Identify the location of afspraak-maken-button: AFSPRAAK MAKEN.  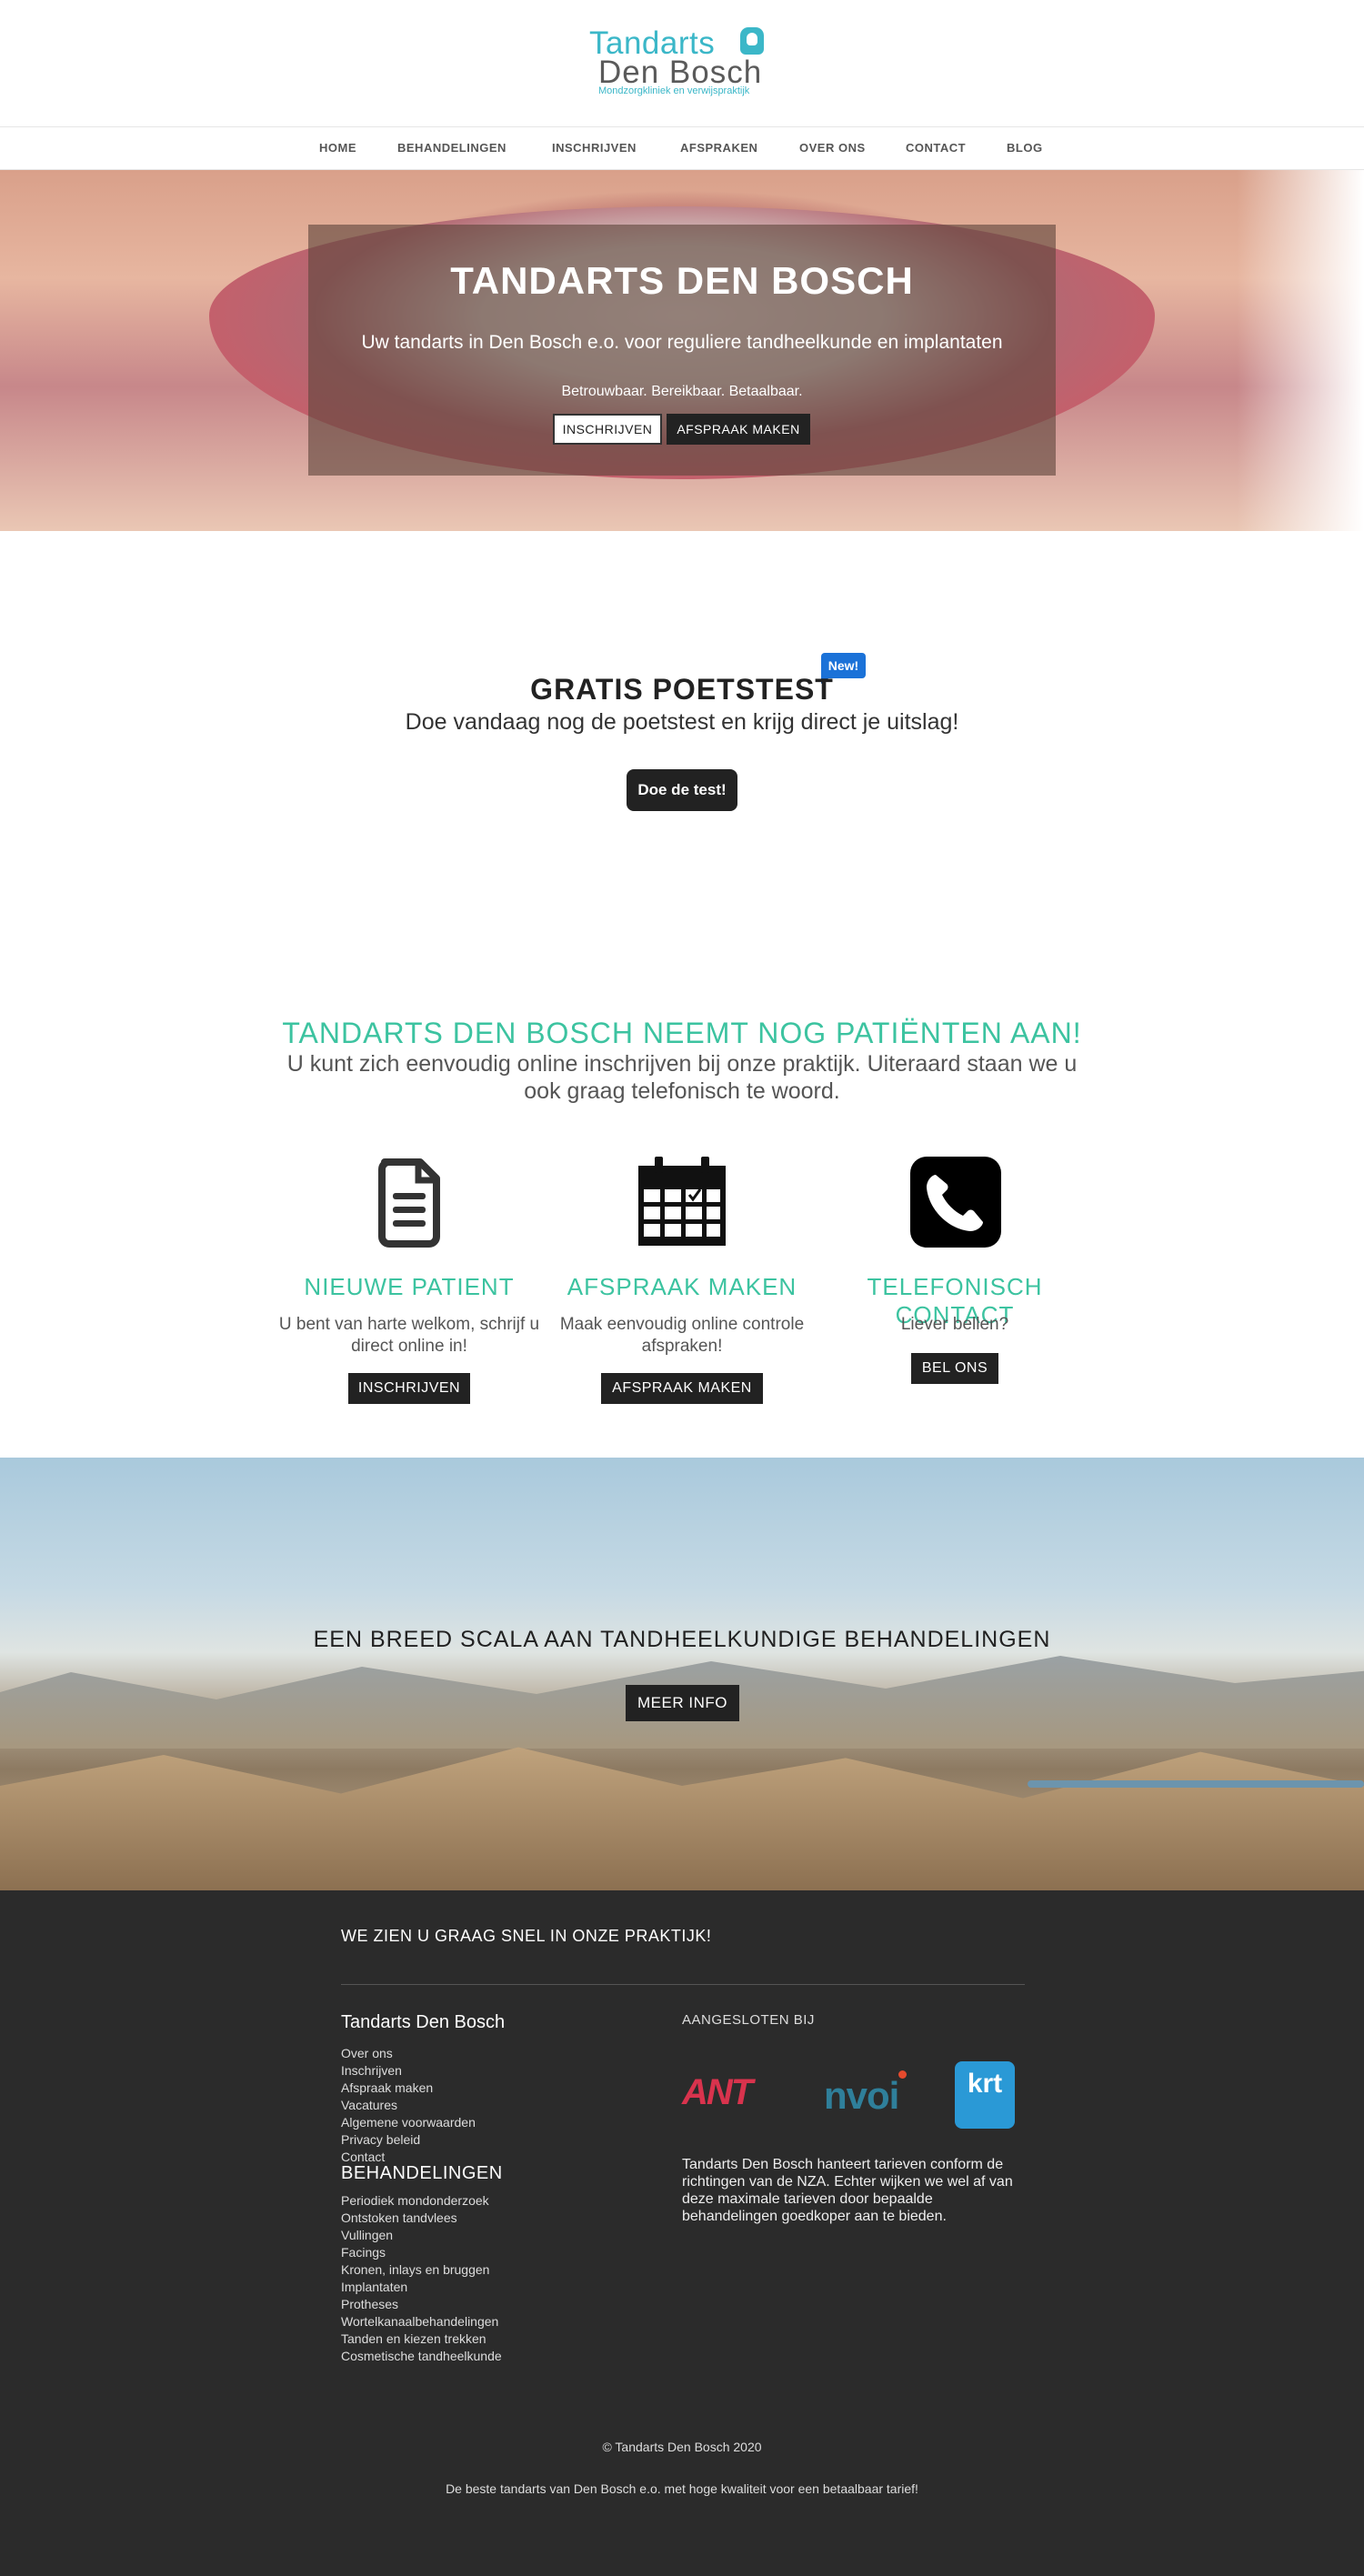
(682, 1388).